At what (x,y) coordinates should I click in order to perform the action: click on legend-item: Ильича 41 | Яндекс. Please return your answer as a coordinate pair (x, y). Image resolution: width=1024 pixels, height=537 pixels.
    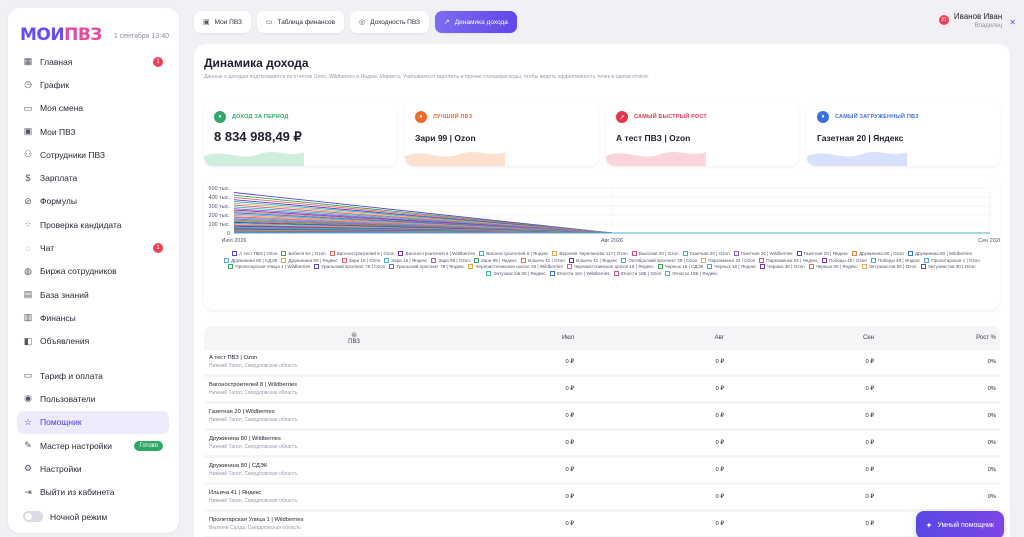
    Looking at the image, I should click on (592, 260).